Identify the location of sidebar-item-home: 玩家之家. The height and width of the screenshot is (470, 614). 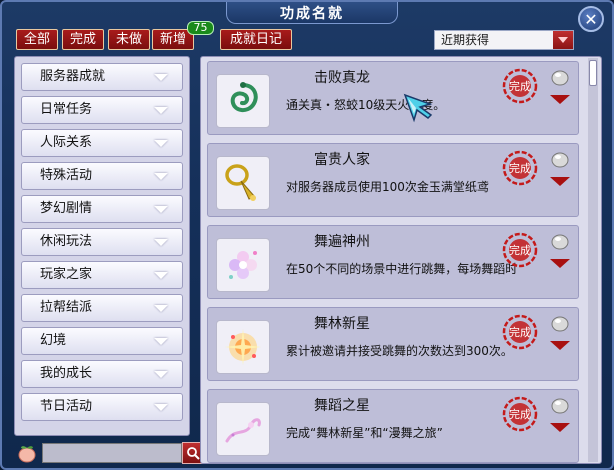
(102, 275).